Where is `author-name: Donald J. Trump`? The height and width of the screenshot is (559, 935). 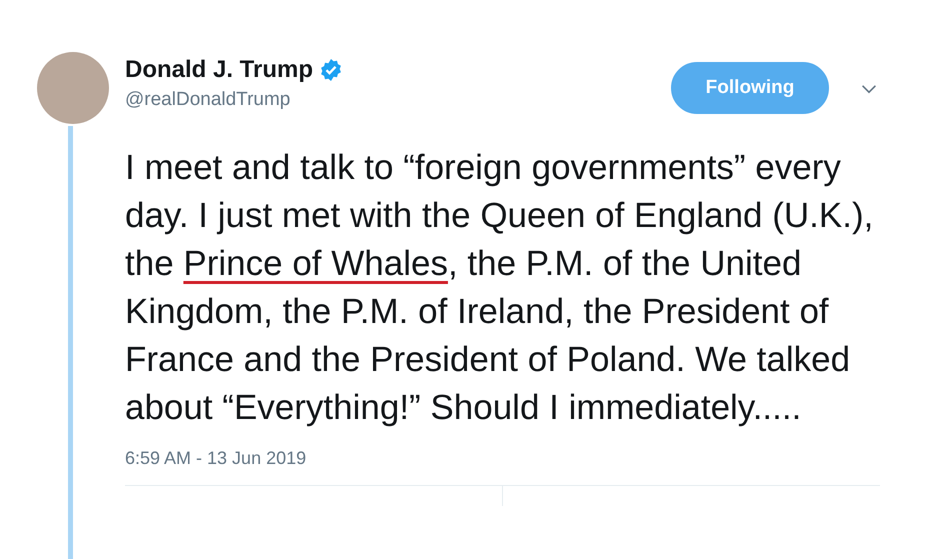
author-name: Donald J. Trump is located at coordinates (219, 70).